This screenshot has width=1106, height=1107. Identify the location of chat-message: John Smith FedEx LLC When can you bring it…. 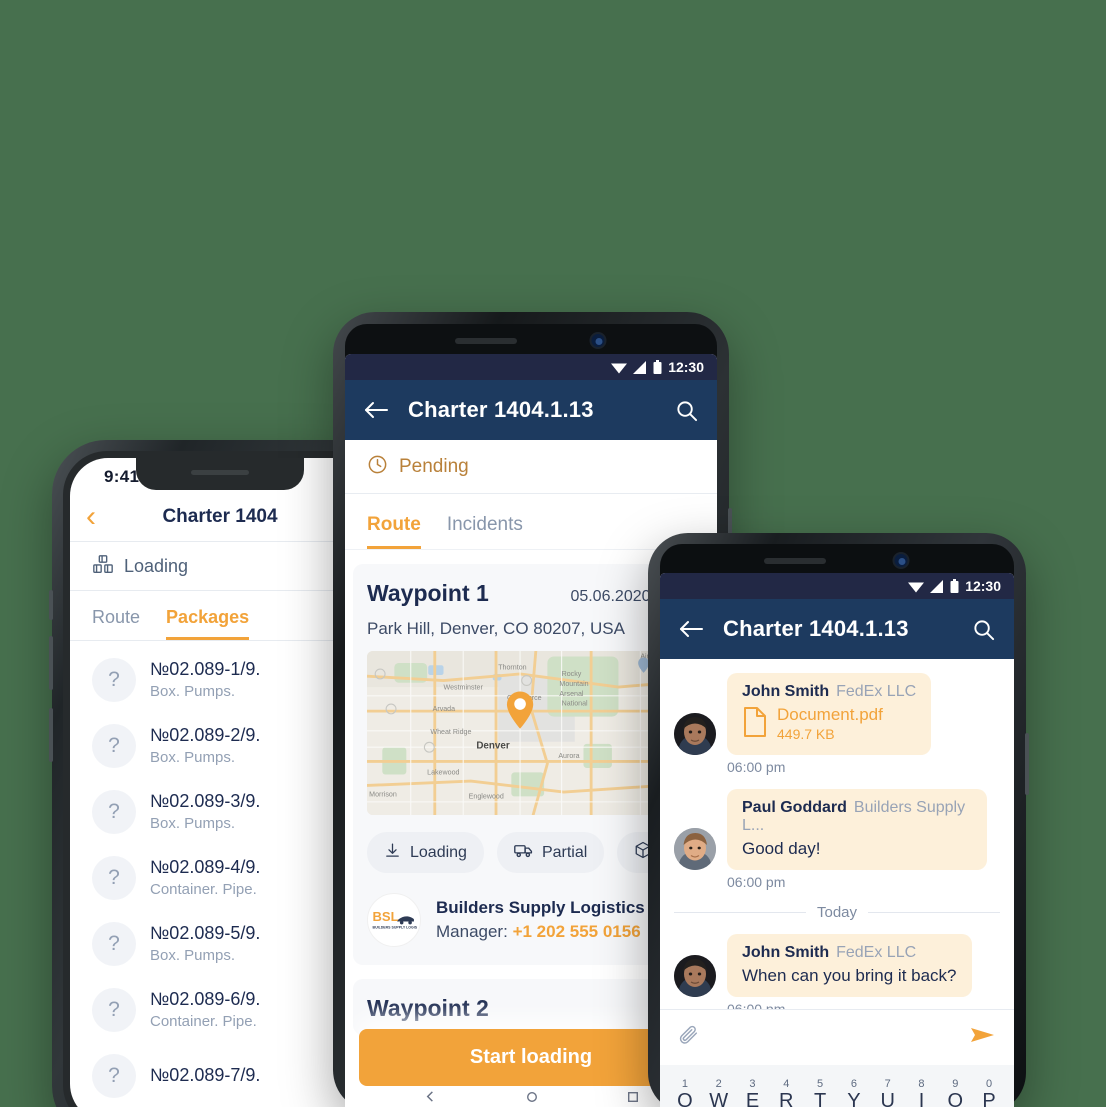
(837, 965).